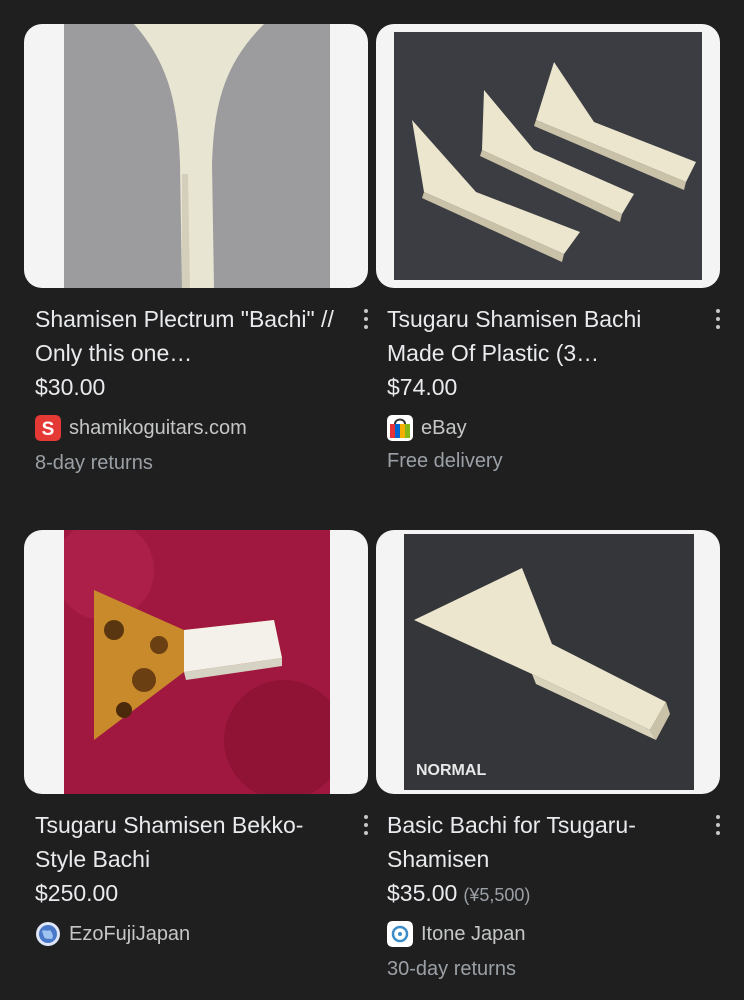 This screenshot has width=744, height=1000. I want to click on product-price: $74.00, so click(422, 387).